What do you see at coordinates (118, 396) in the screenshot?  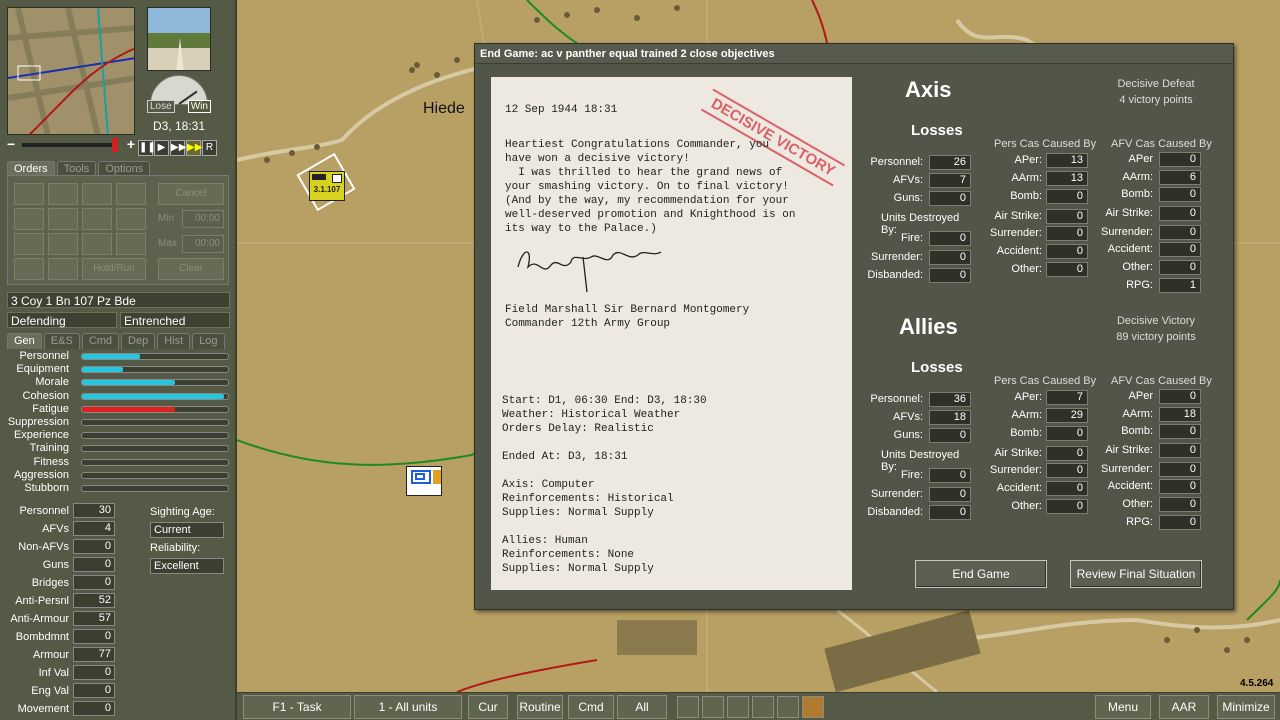 I see `attribute-bar-row: Cohesion` at bounding box center [118, 396].